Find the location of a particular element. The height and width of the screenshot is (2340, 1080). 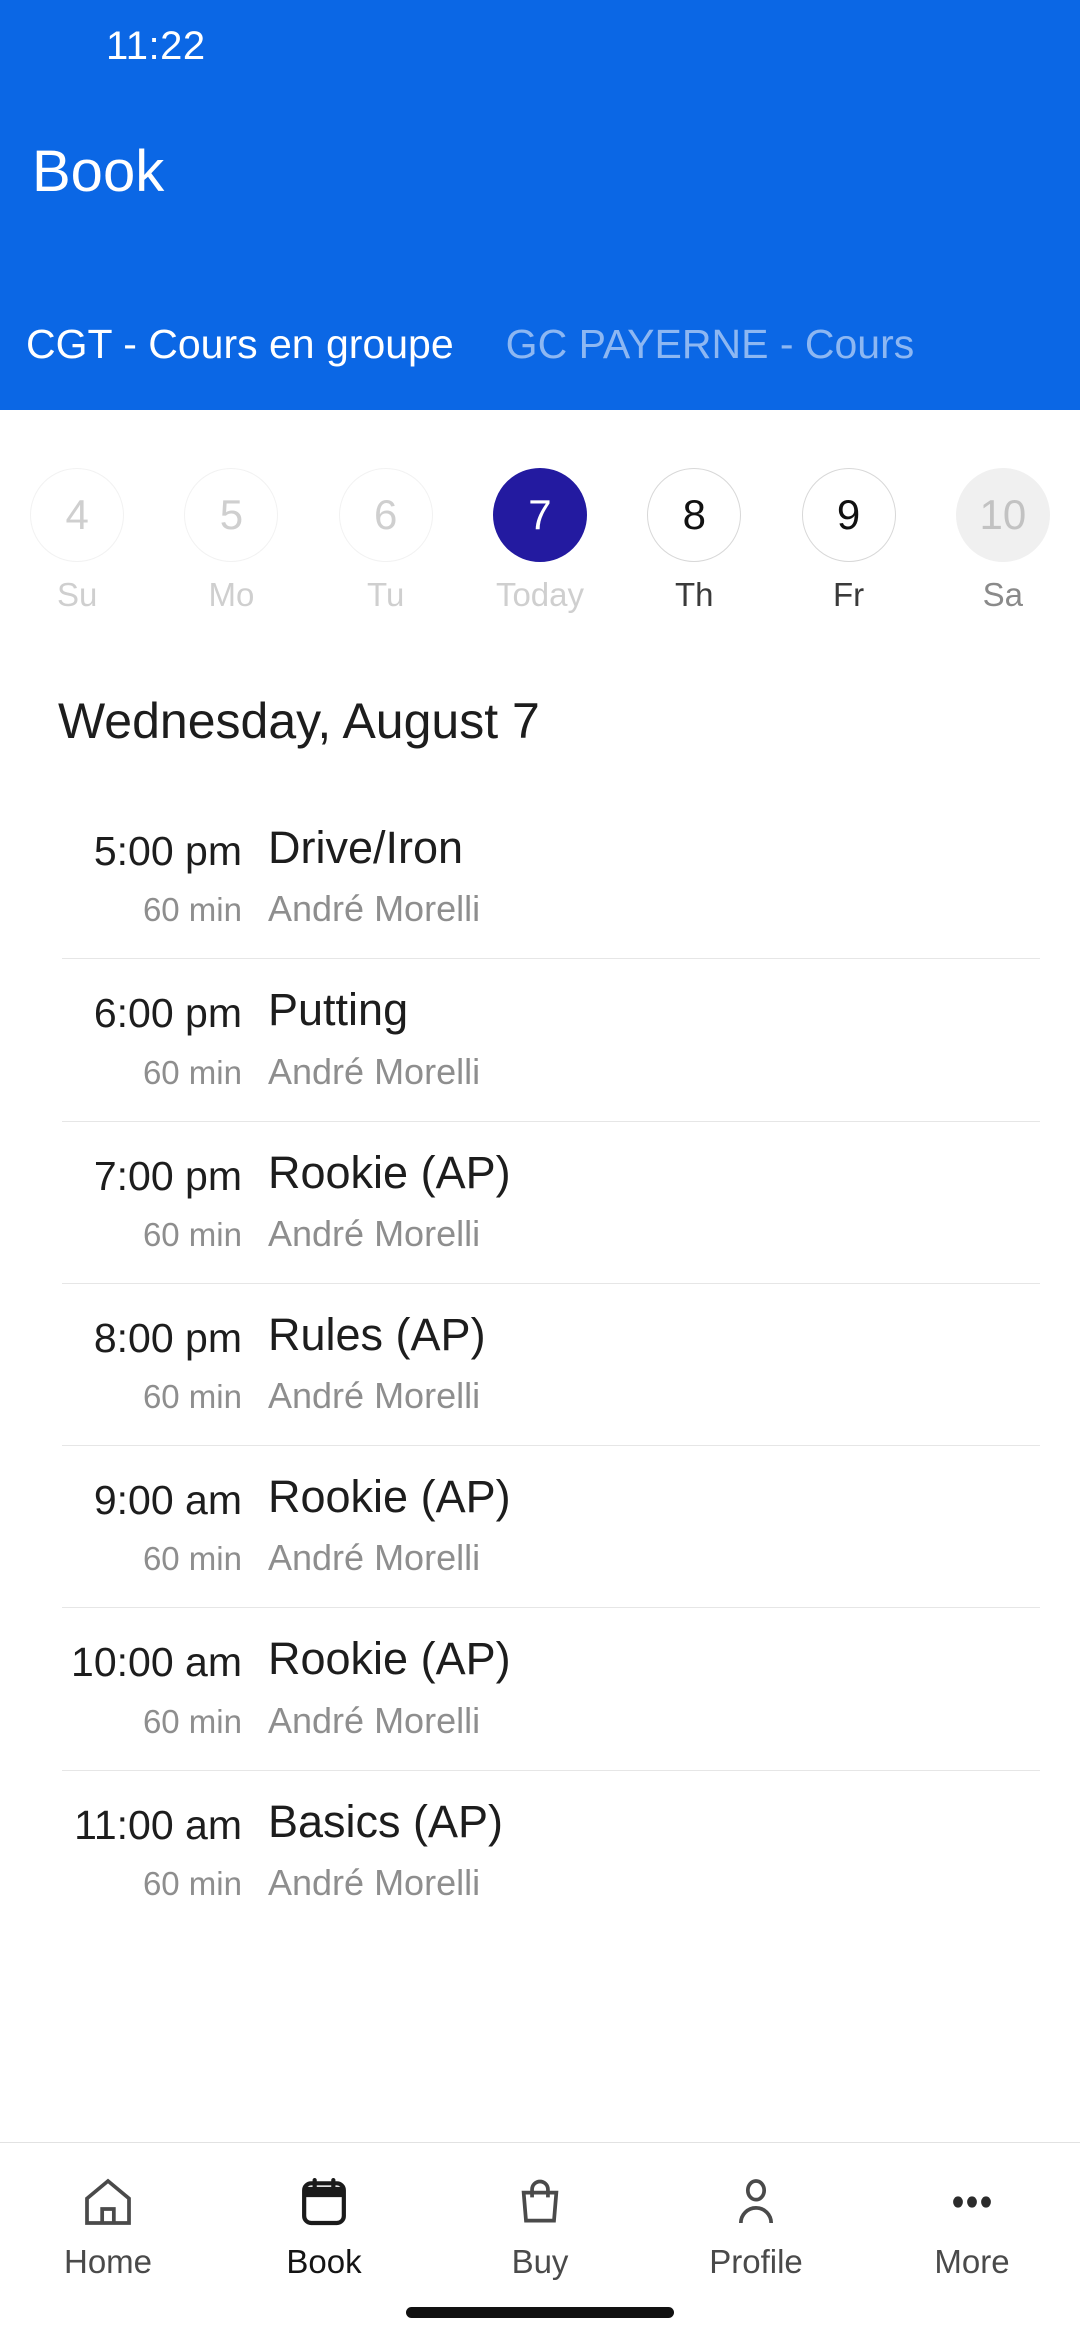

session-time: 7:00 pm is located at coordinates (167, 1175).